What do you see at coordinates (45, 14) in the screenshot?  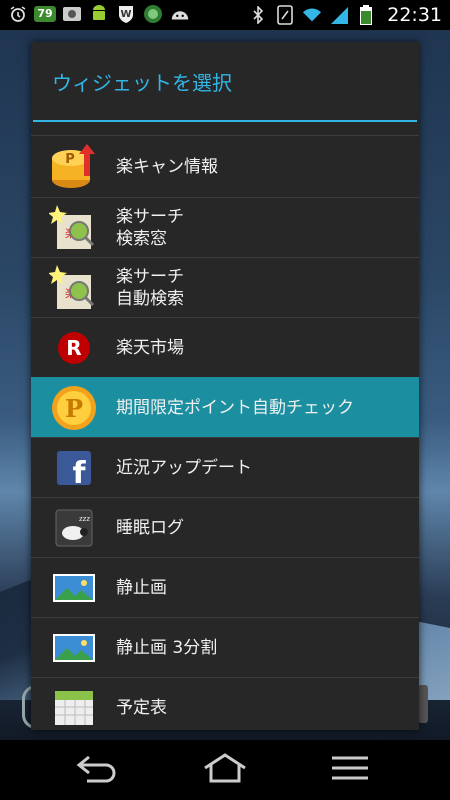 I see `battery-percent-badge: 79` at bounding box center [45, 14].